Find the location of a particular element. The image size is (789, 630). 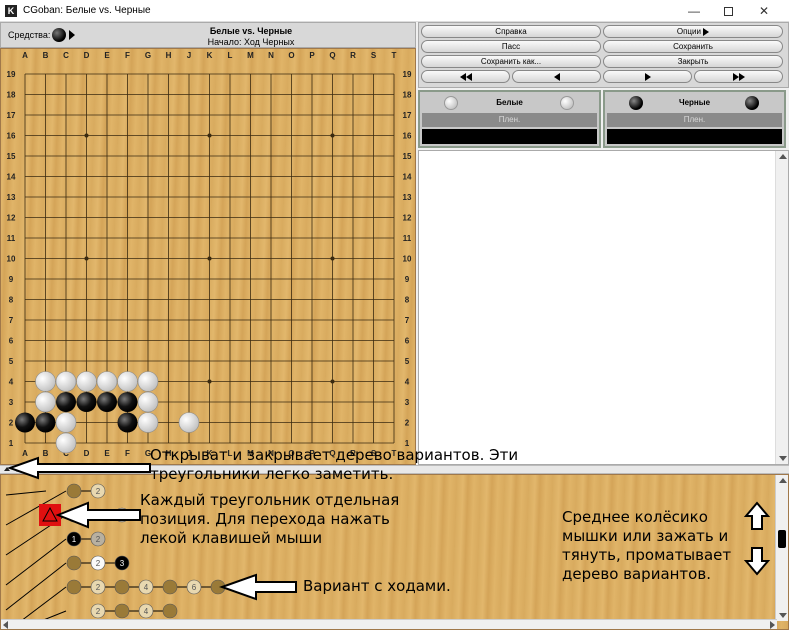

column-label: E is located at coordinates (107, 55).